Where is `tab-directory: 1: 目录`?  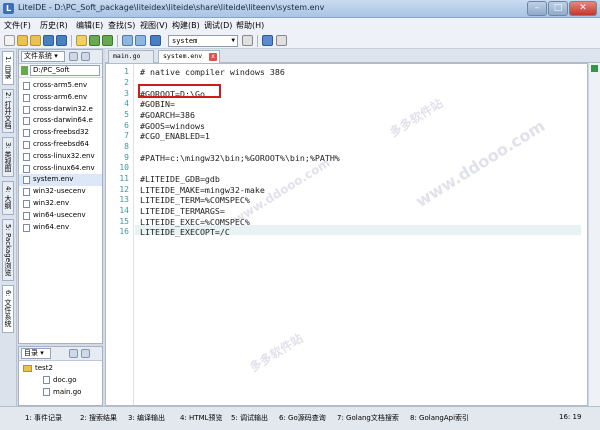
tab-directory: 1: 目录 is located at coordinates (8, 68).